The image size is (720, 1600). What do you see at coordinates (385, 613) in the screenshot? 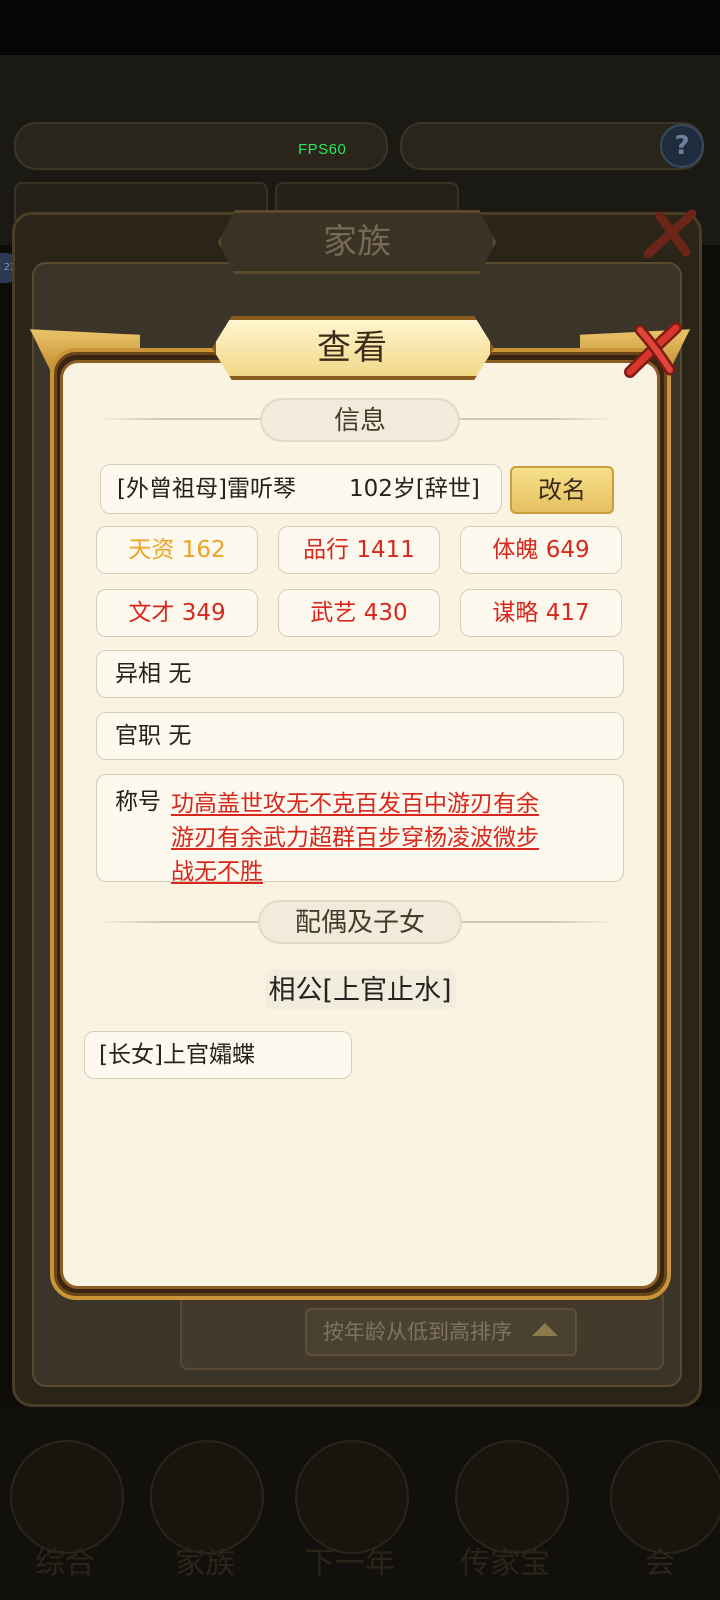
I see `stat-value: 430` at bounding box center [385, 613].